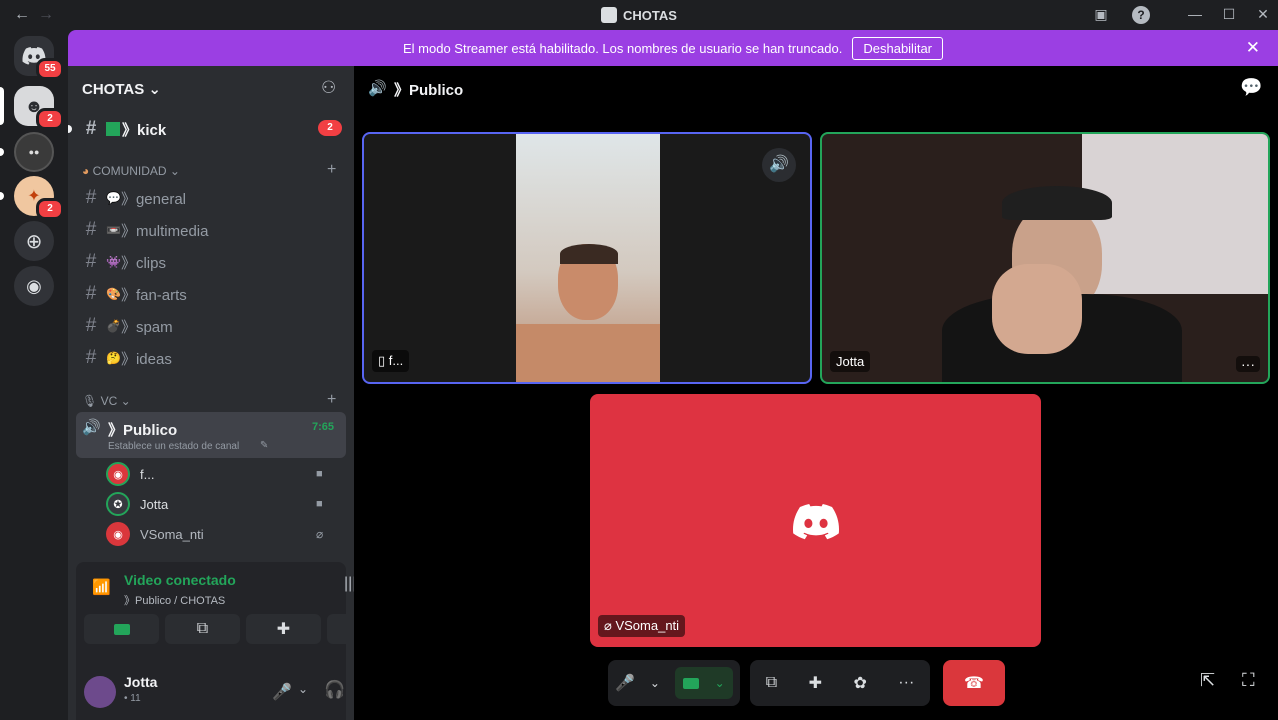  I want to click on channel-header: 🔊 》Publico 💬, so click(816, 88).